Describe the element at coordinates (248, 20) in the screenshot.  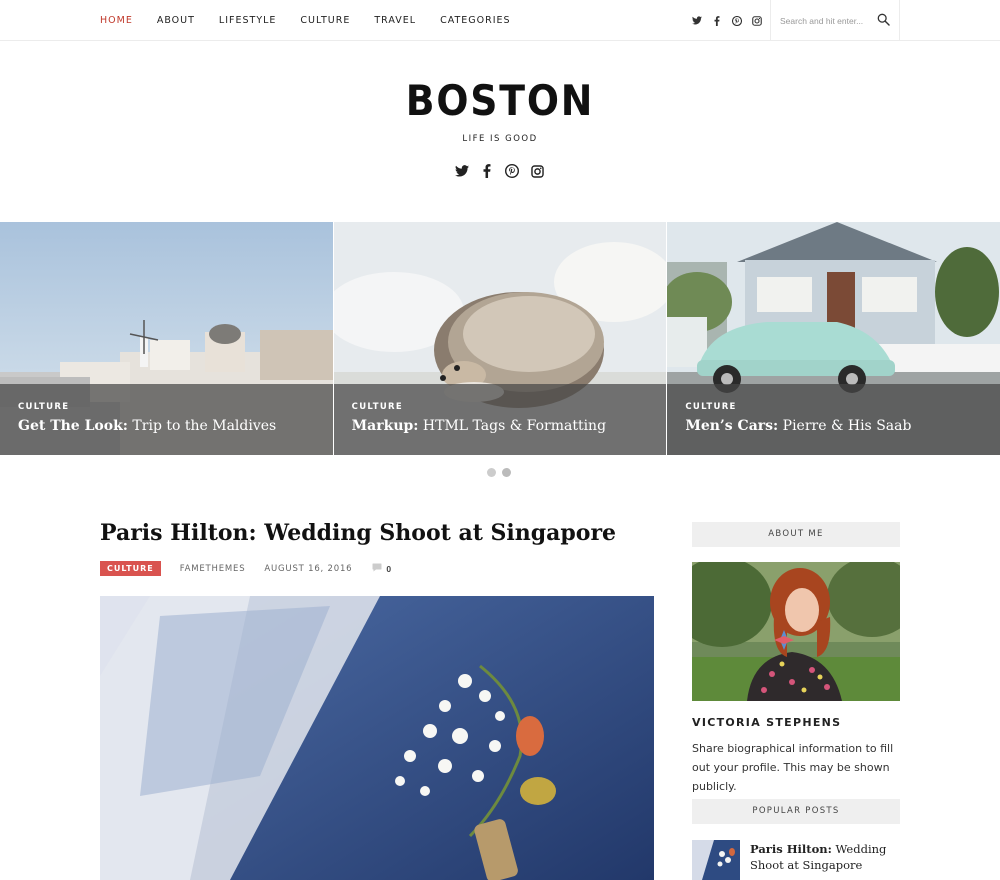
I see `nav-lifestyle: LIFESTYLE` at that location.